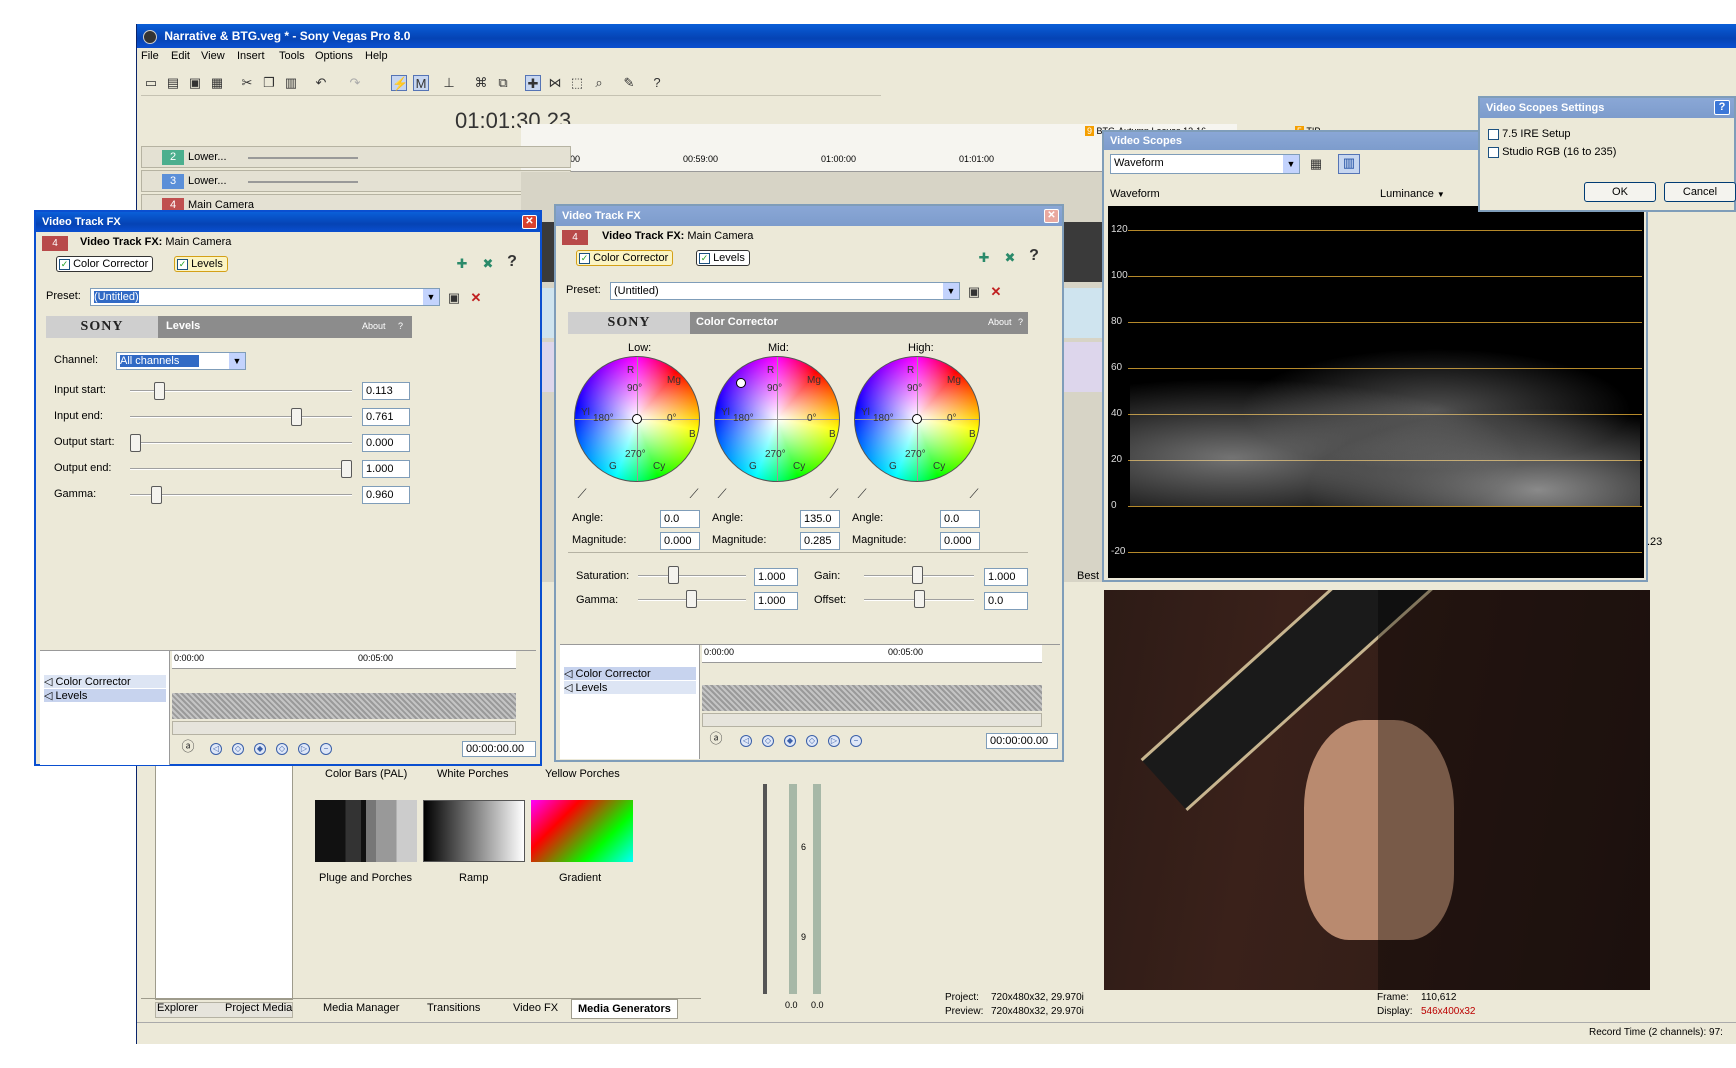  Describe the element at coordinates (105, 681) in the screenshot. I see `kf-track-color-corrector: ◁ Color Corrector` at that location.